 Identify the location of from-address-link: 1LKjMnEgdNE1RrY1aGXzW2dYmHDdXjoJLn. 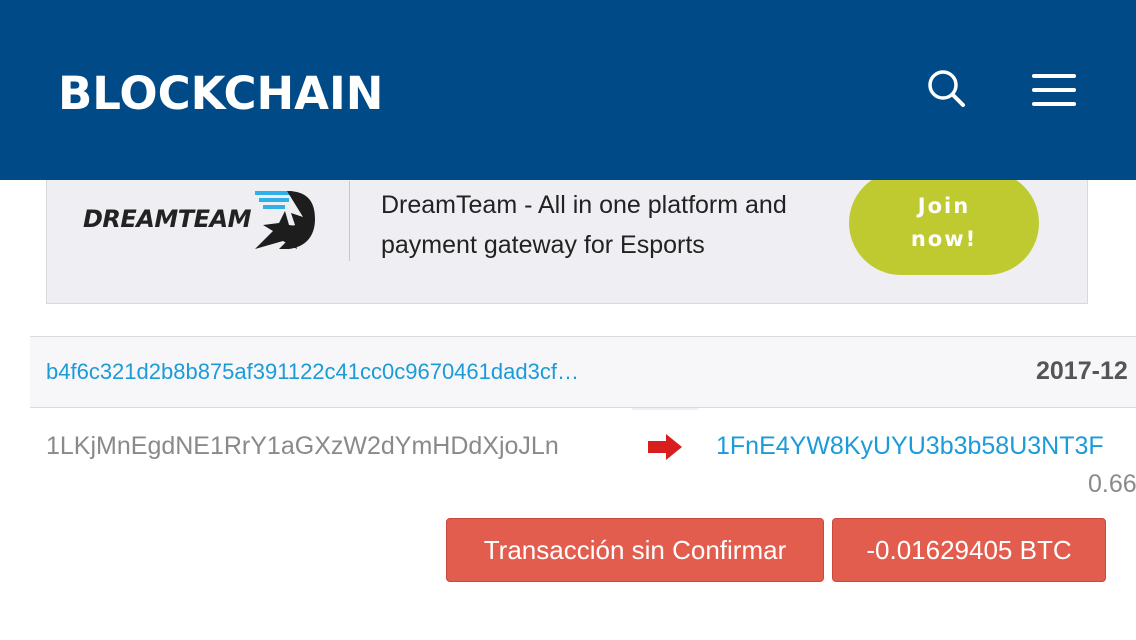
(302, 446).